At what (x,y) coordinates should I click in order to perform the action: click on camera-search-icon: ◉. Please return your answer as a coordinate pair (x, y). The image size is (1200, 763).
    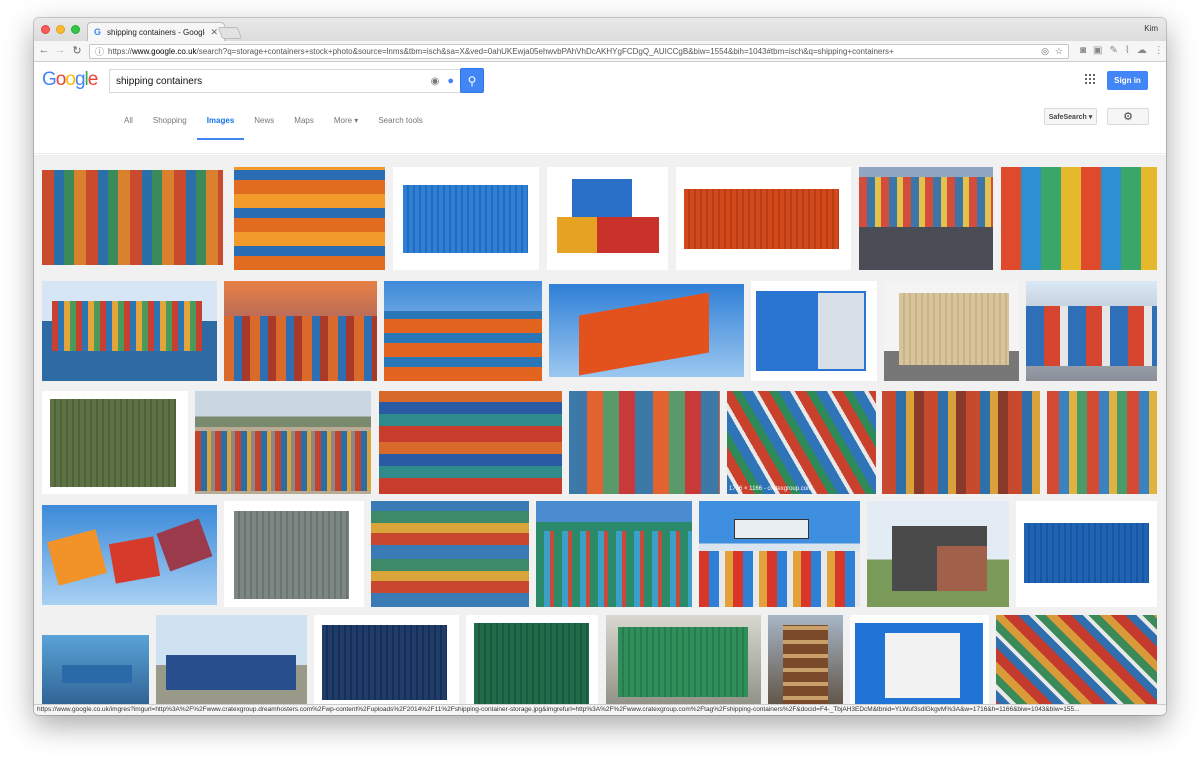
    Looking at the image, I should click on (435, 81).